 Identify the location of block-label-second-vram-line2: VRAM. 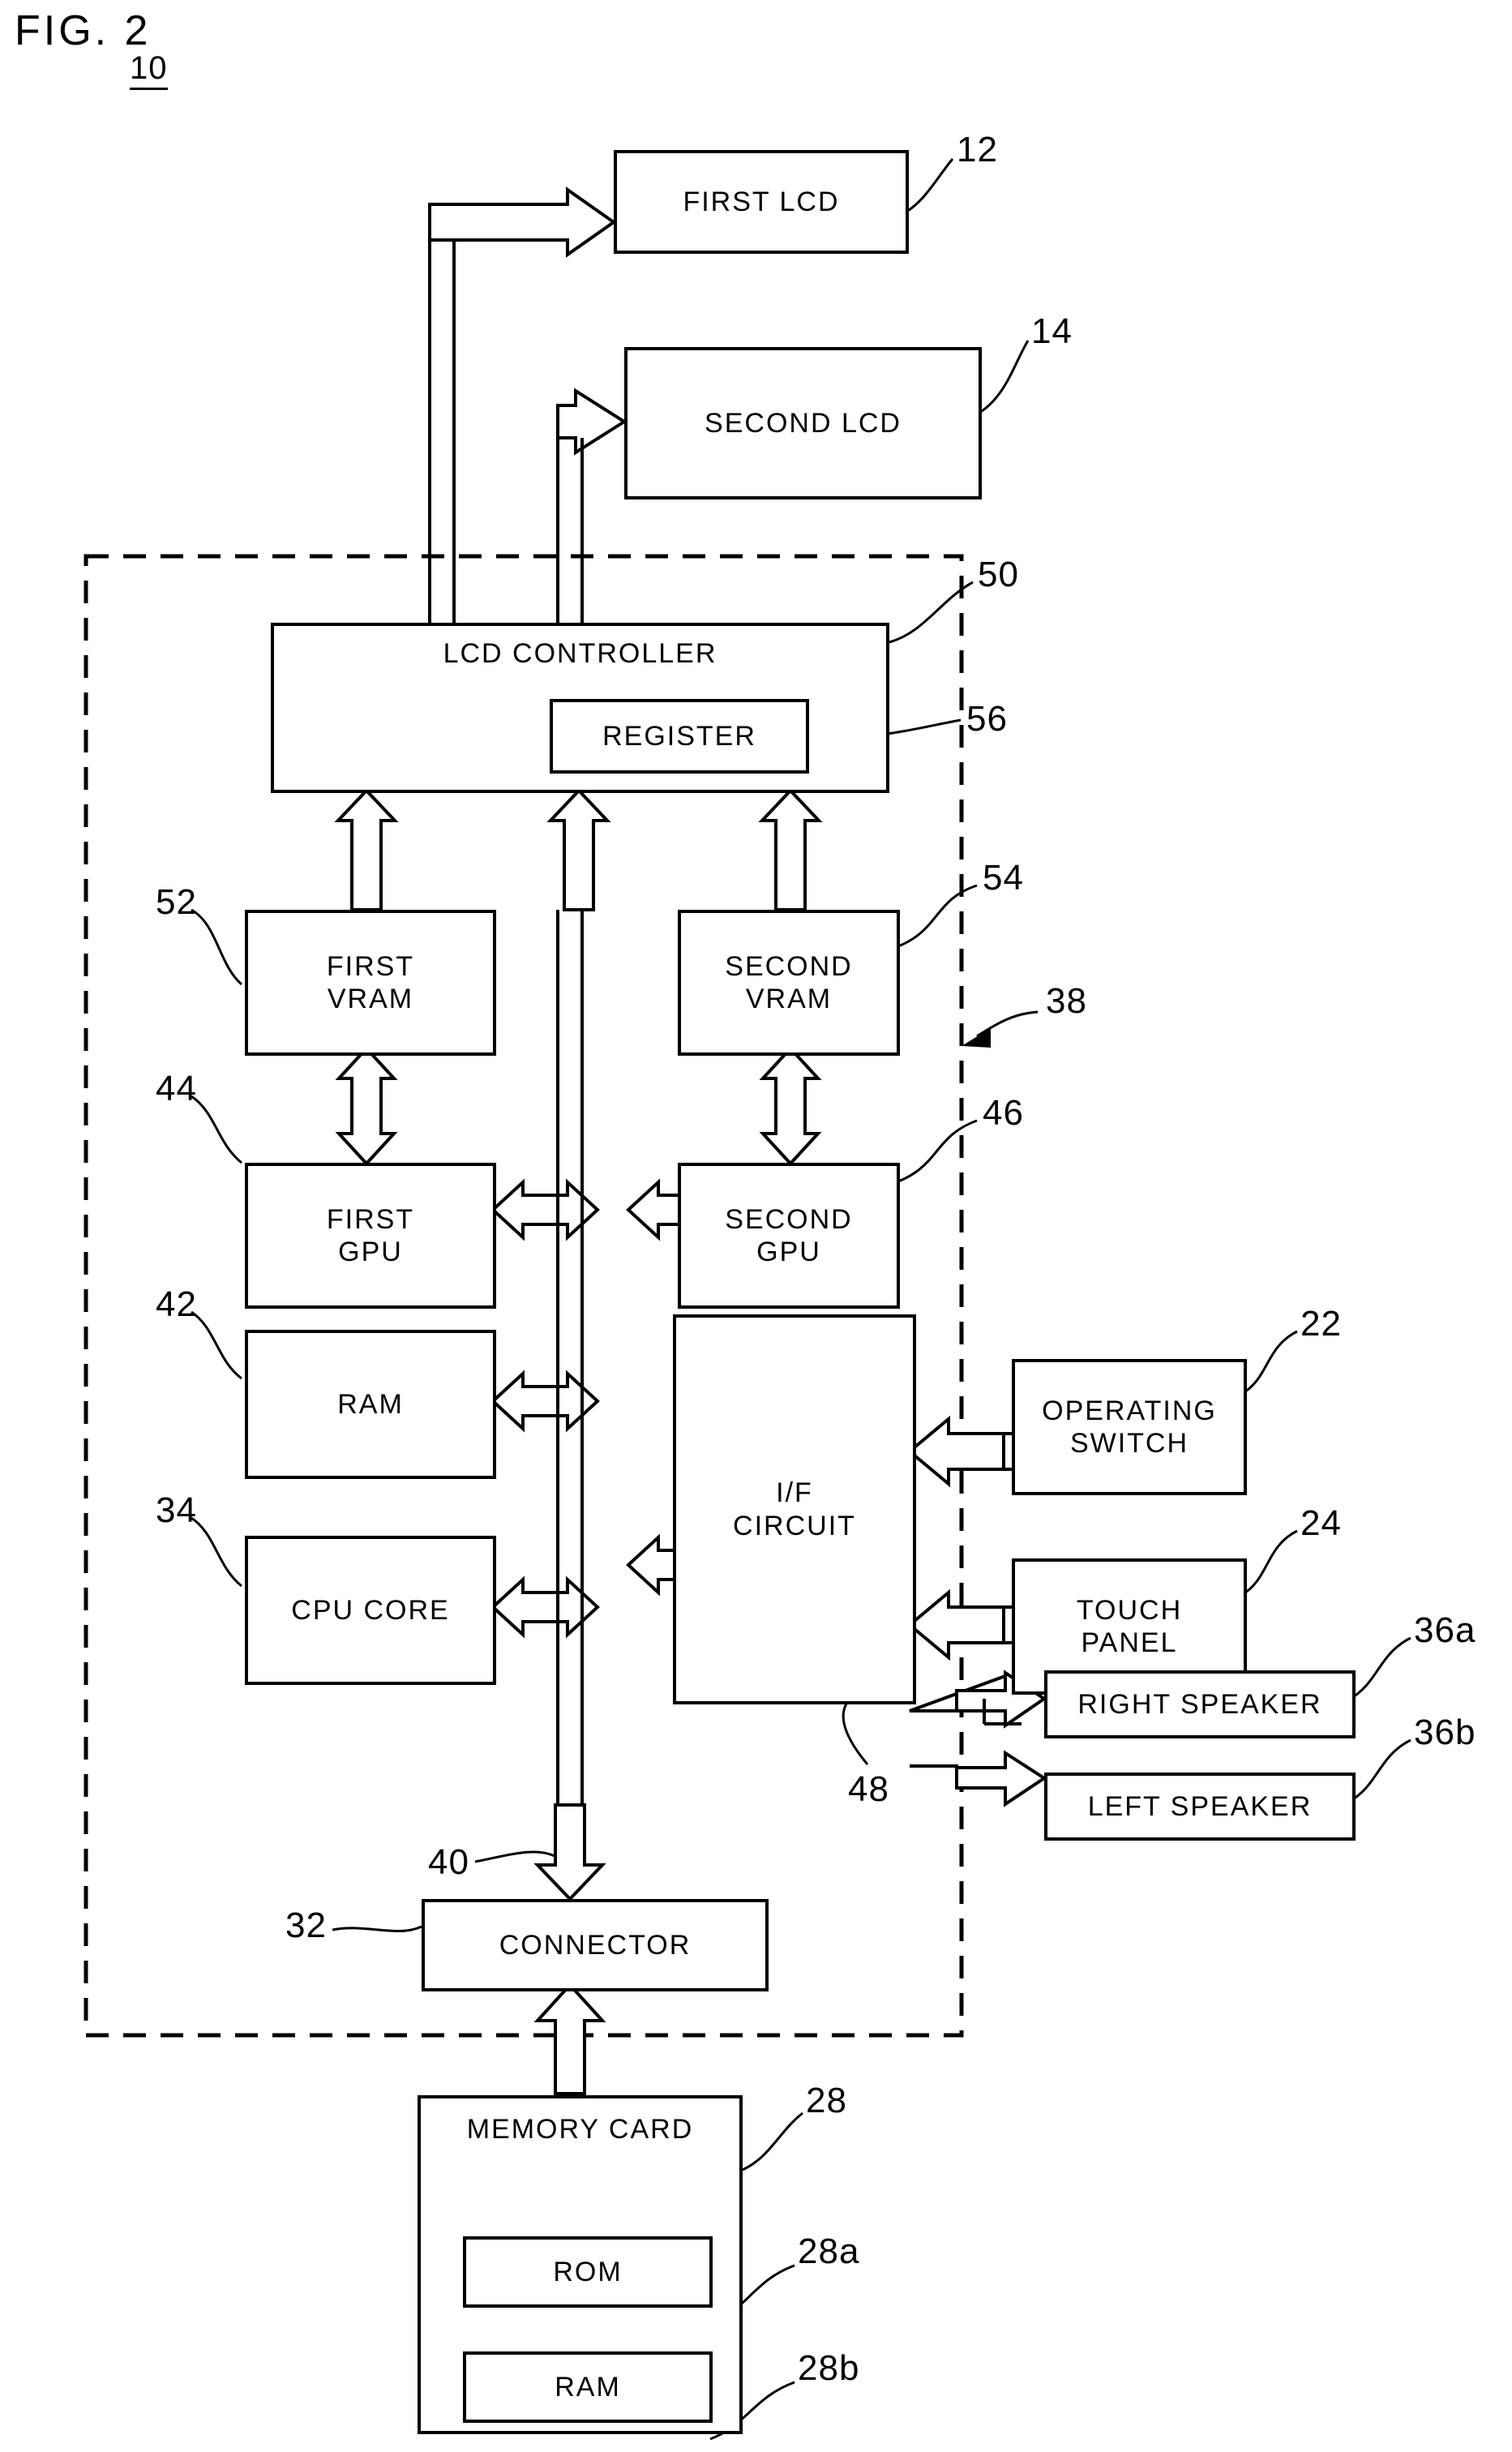
(789, 999).